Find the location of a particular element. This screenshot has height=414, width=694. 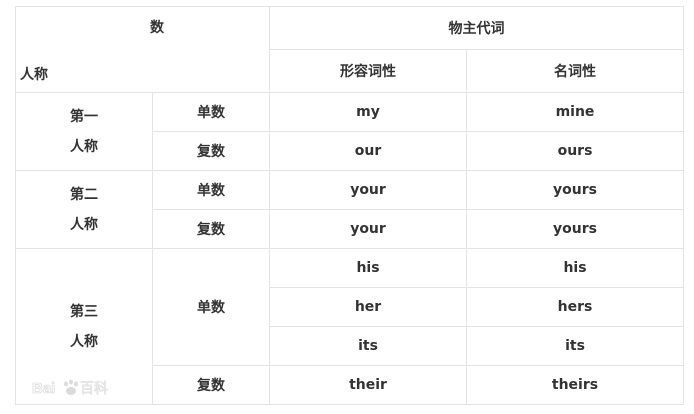

adjectival-cell: his is located at coordinates (368, 268).